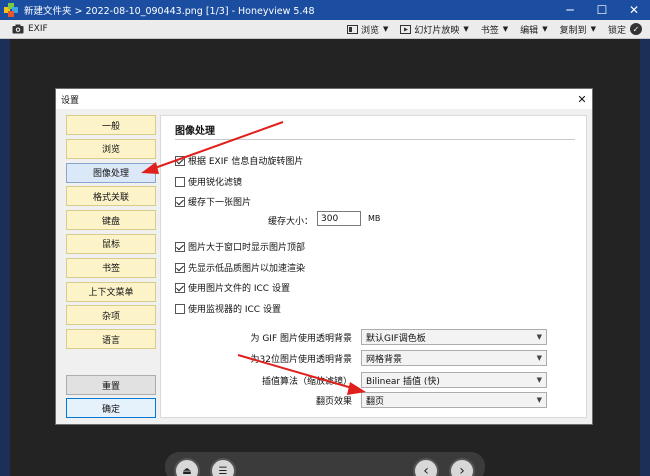 This screenshot has height=476, width=650. I want to click on red-arrow-to-page-turn, so click(301, 374).